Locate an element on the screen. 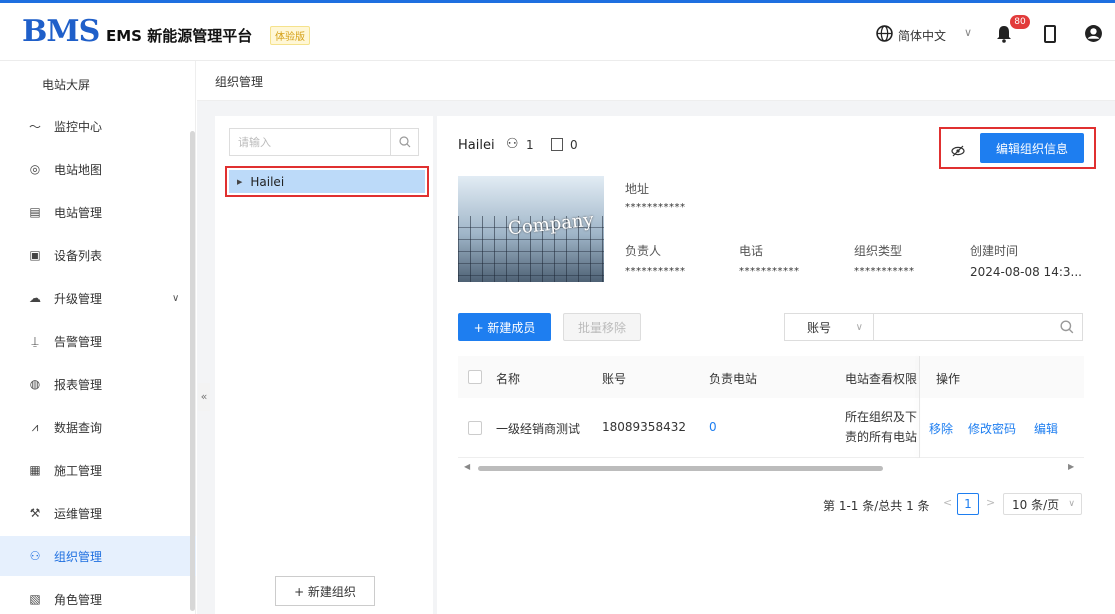 The image size is (1115, 614). trial-badge: 体验版 is located at coordinates (290, 35).